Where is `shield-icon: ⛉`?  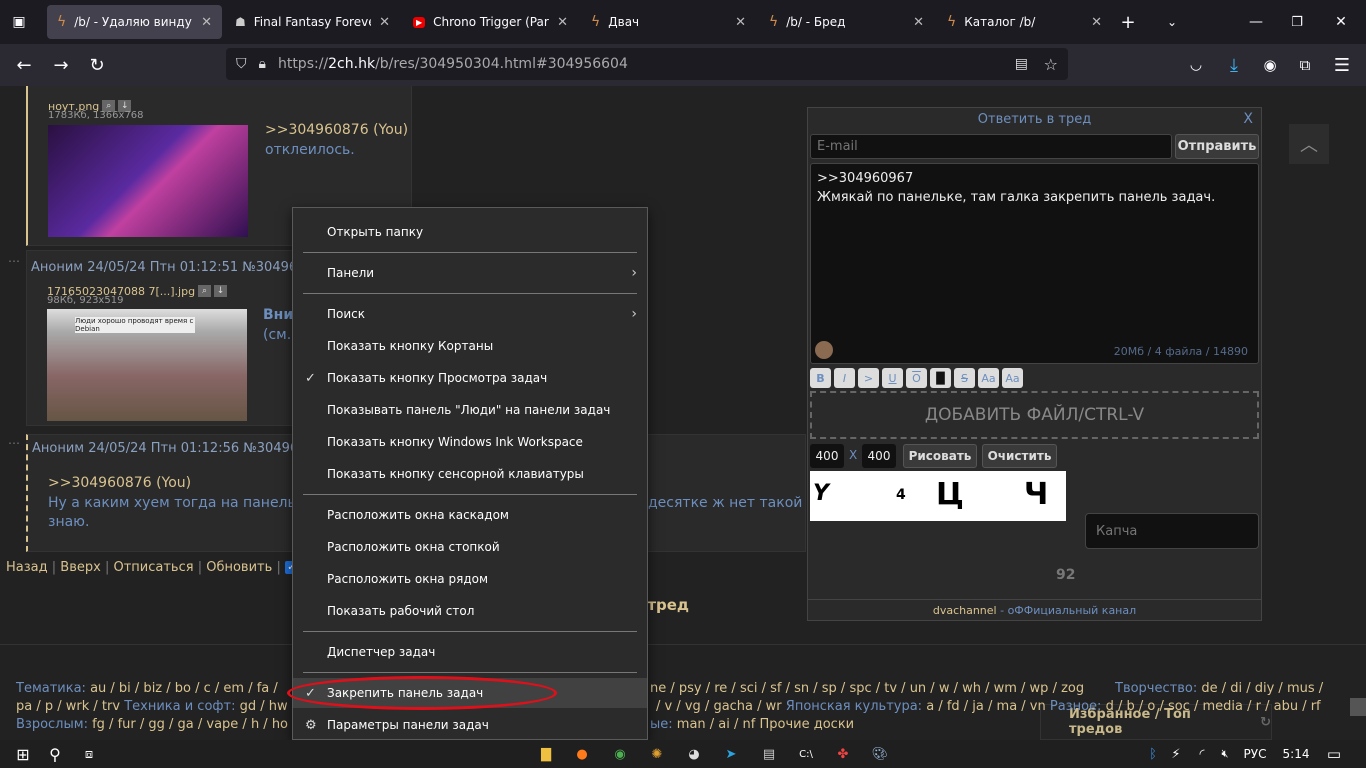
shield-icon: ⛉ is located at coordinates (241, 64).